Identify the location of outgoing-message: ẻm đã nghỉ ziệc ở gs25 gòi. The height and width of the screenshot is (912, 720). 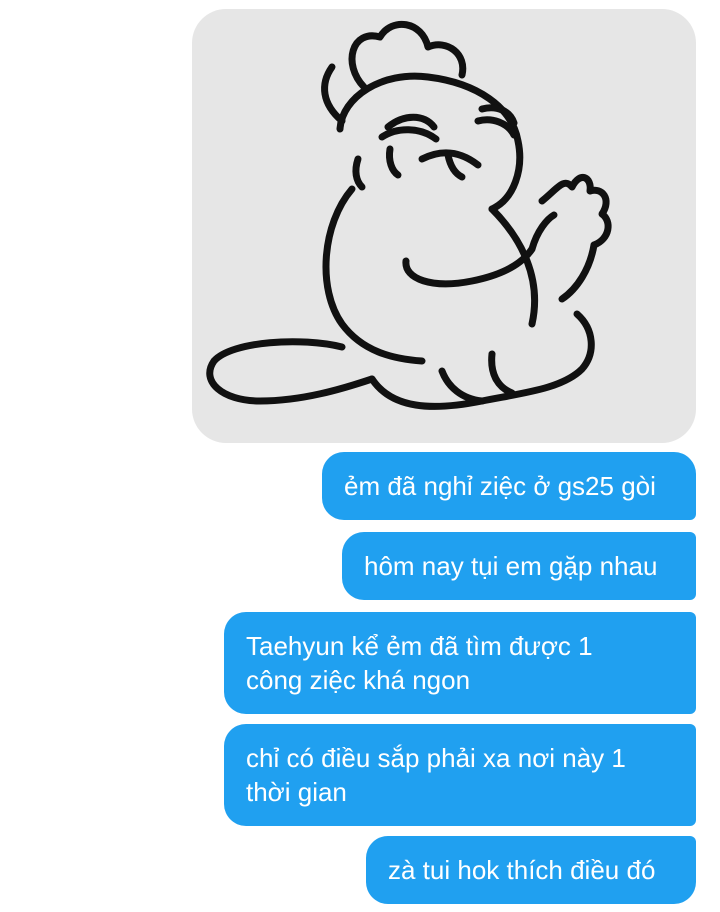
(509, 486).